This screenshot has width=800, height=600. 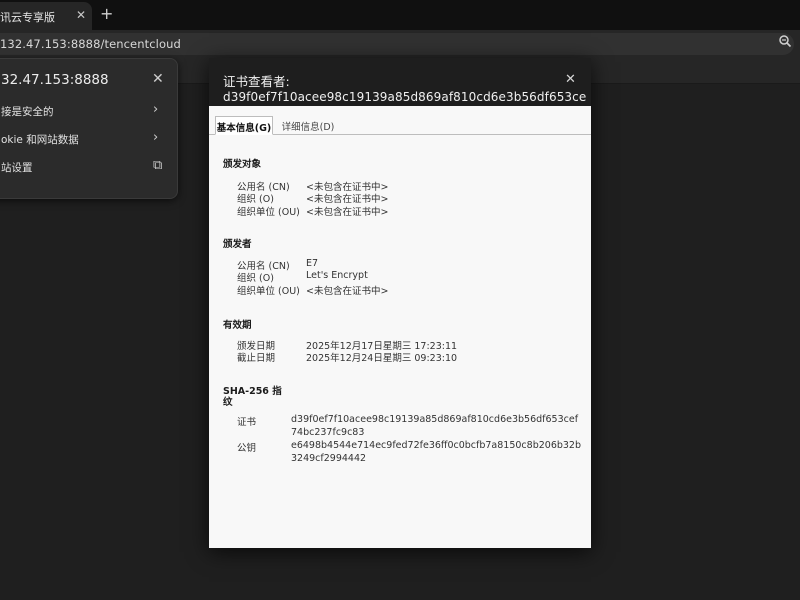 What do you see at coordinates (247, 448) in the screenshot?
I see `pubkey-fingerprint-label: 公钥` at bounding box center [247, 448].